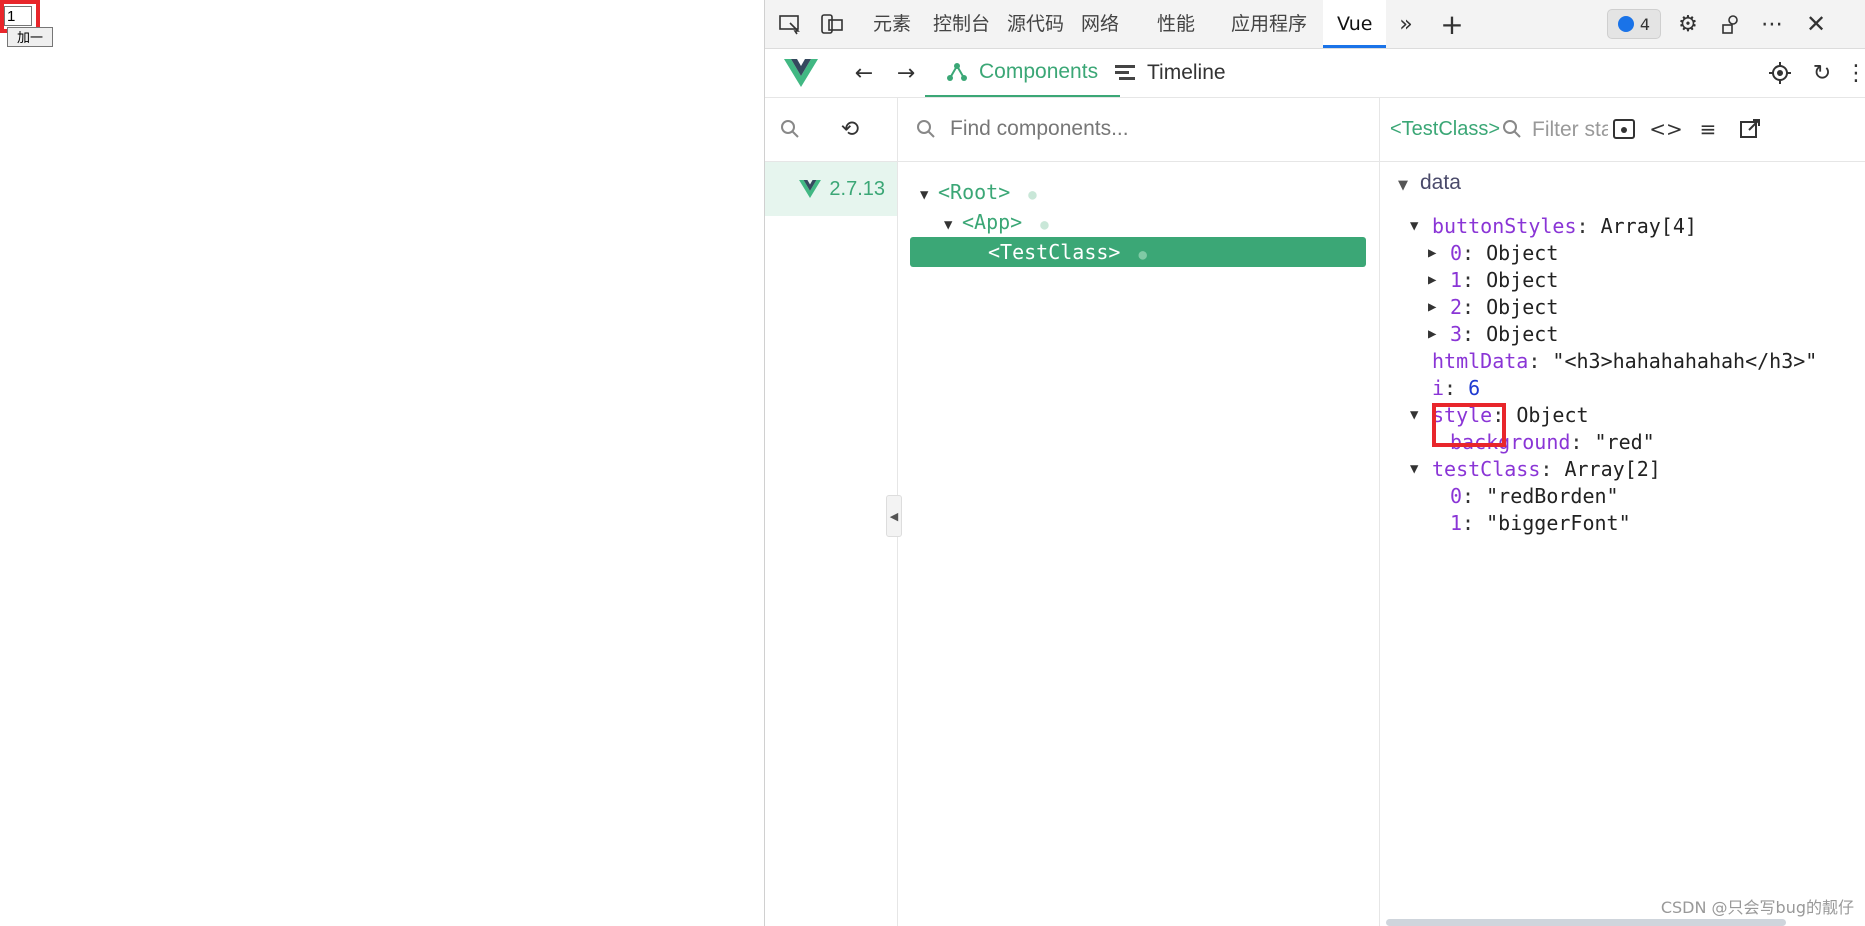  What do you see at coordinates (1039, 71) in the screenshot?
I see `tab-components-label: Components` at bounding box center [1039, 71].